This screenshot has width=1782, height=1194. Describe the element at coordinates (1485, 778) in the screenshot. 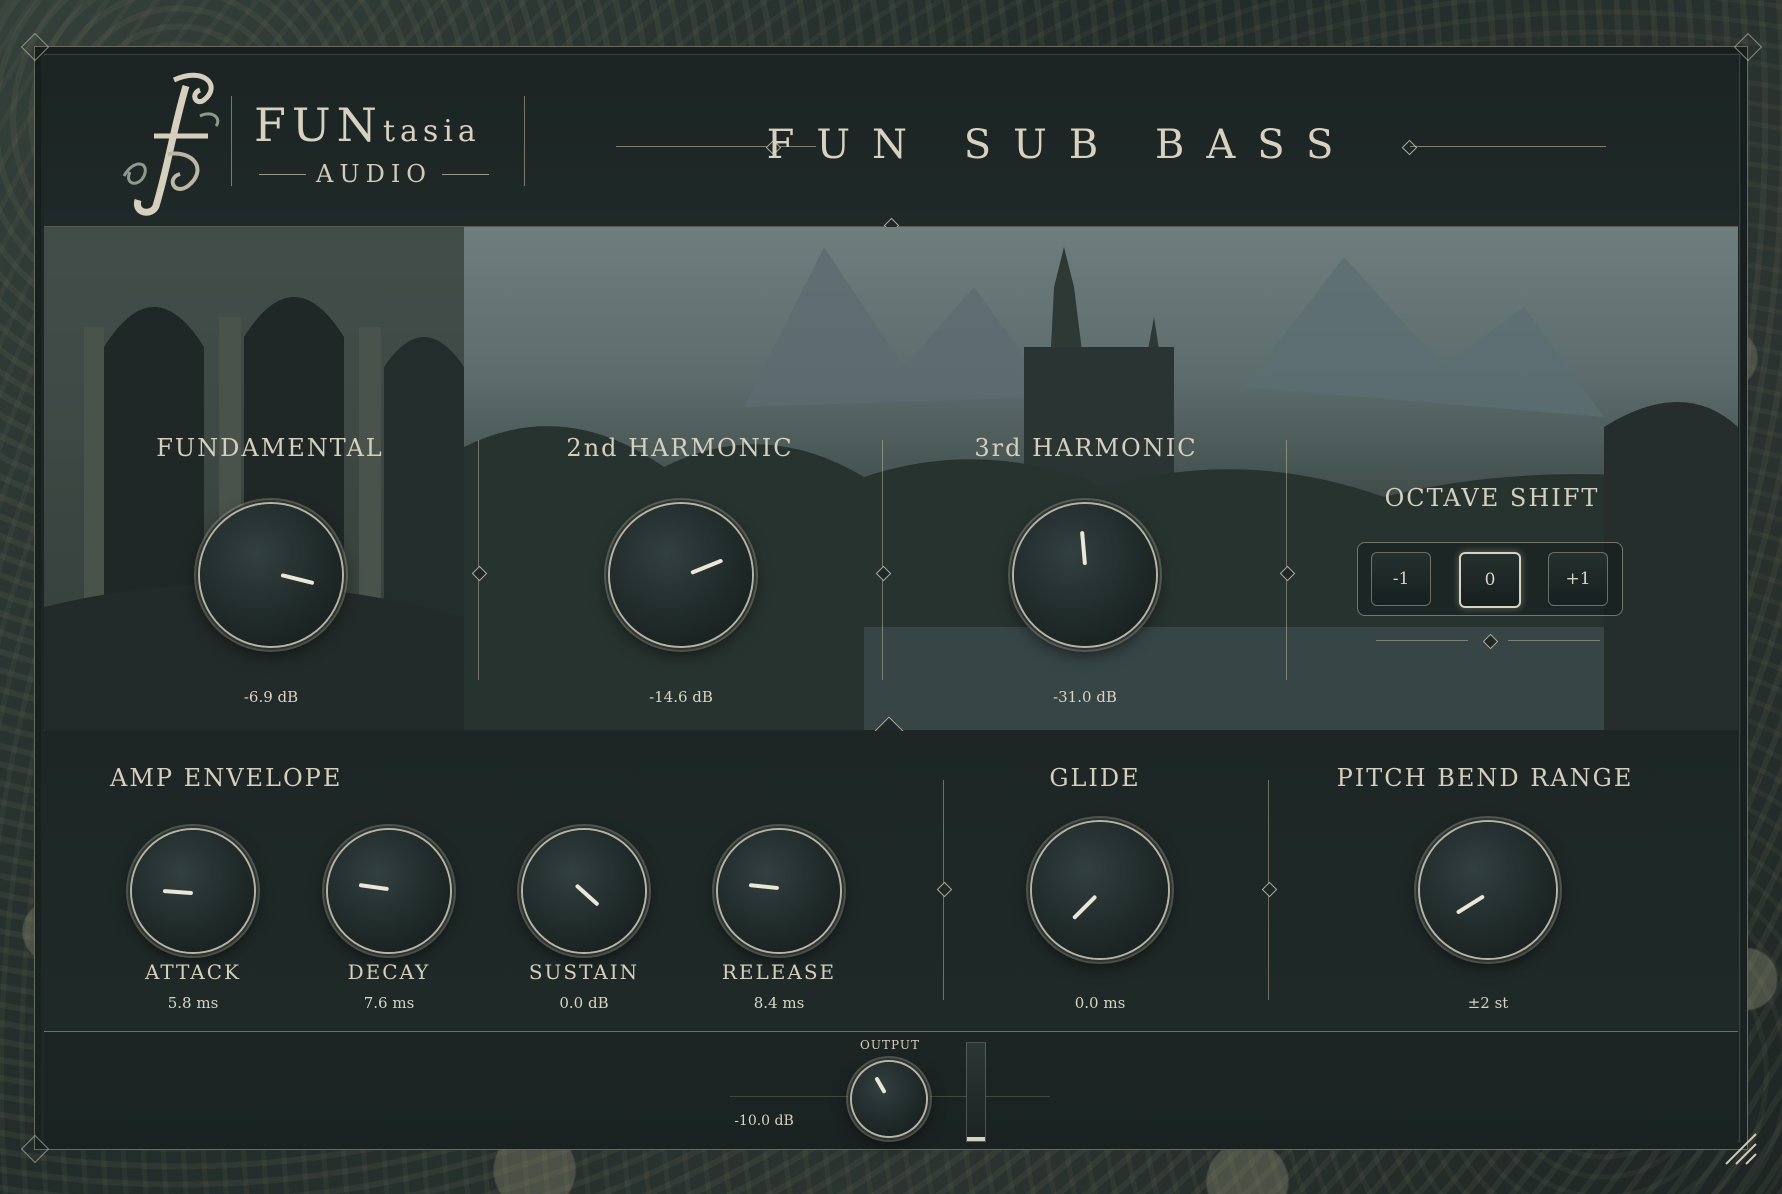

I see `pitch-bend-label: PITCH BEND RANGE` at that location.